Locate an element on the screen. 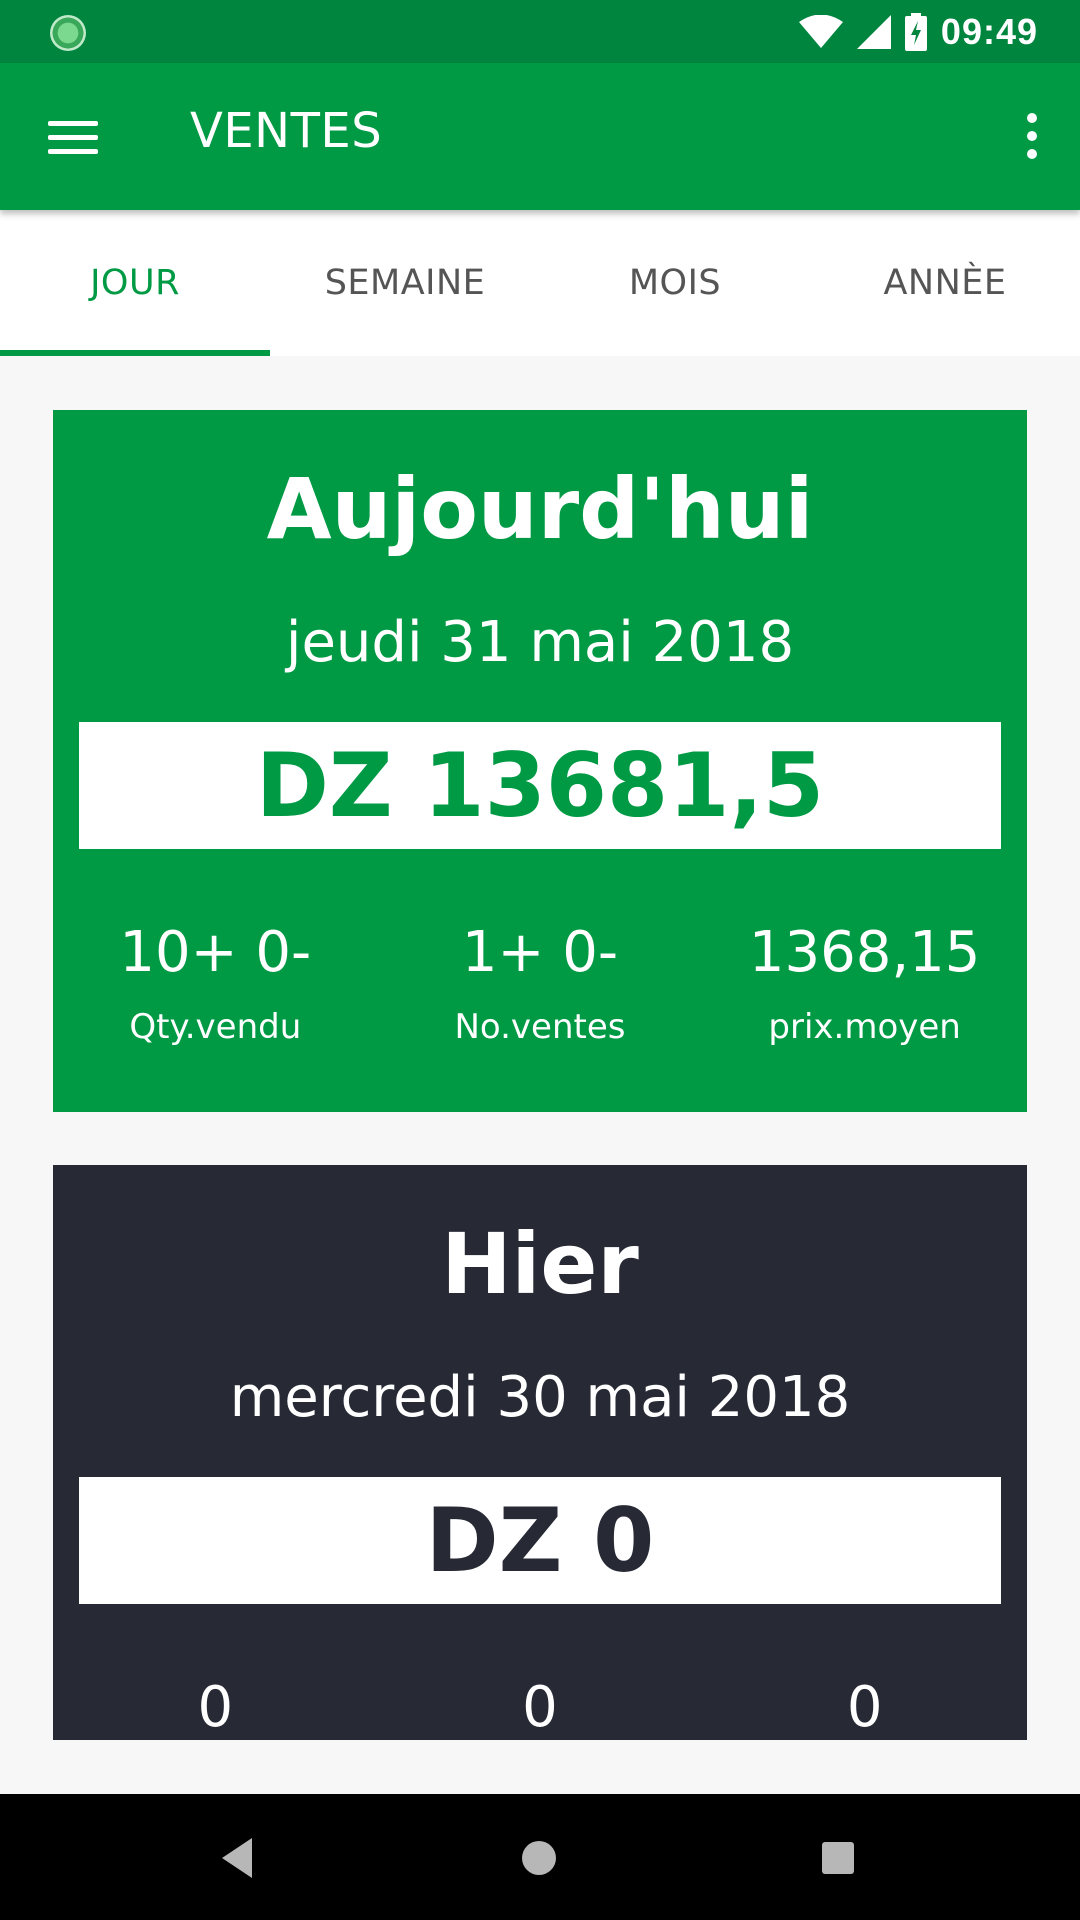 This screenshot has width=1080, height=1920. wifi-icon is located at coordinates (820, 31).